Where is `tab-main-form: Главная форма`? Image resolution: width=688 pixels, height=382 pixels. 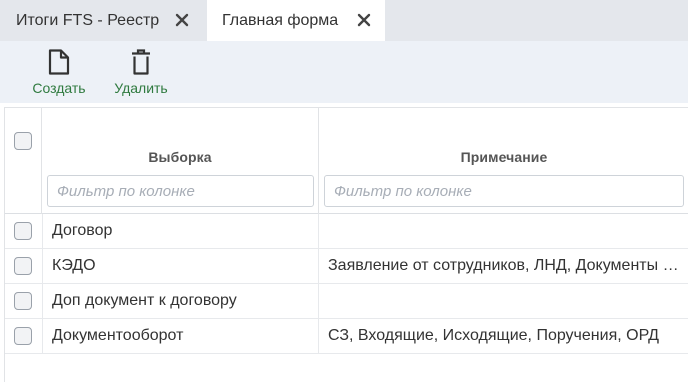
tab-main-form: Главная форма is located at coordinates (296, 20).